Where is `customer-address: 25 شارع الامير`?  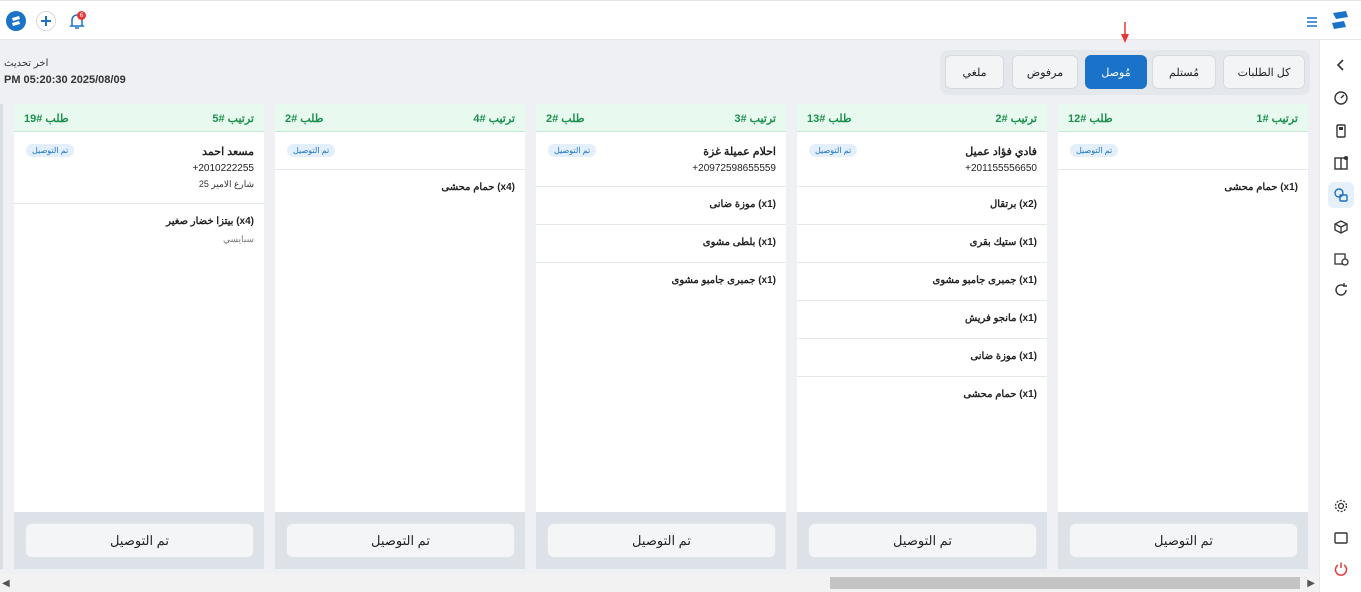 customer-address: 25 شارع الامير is located at coordinates (226, 184).